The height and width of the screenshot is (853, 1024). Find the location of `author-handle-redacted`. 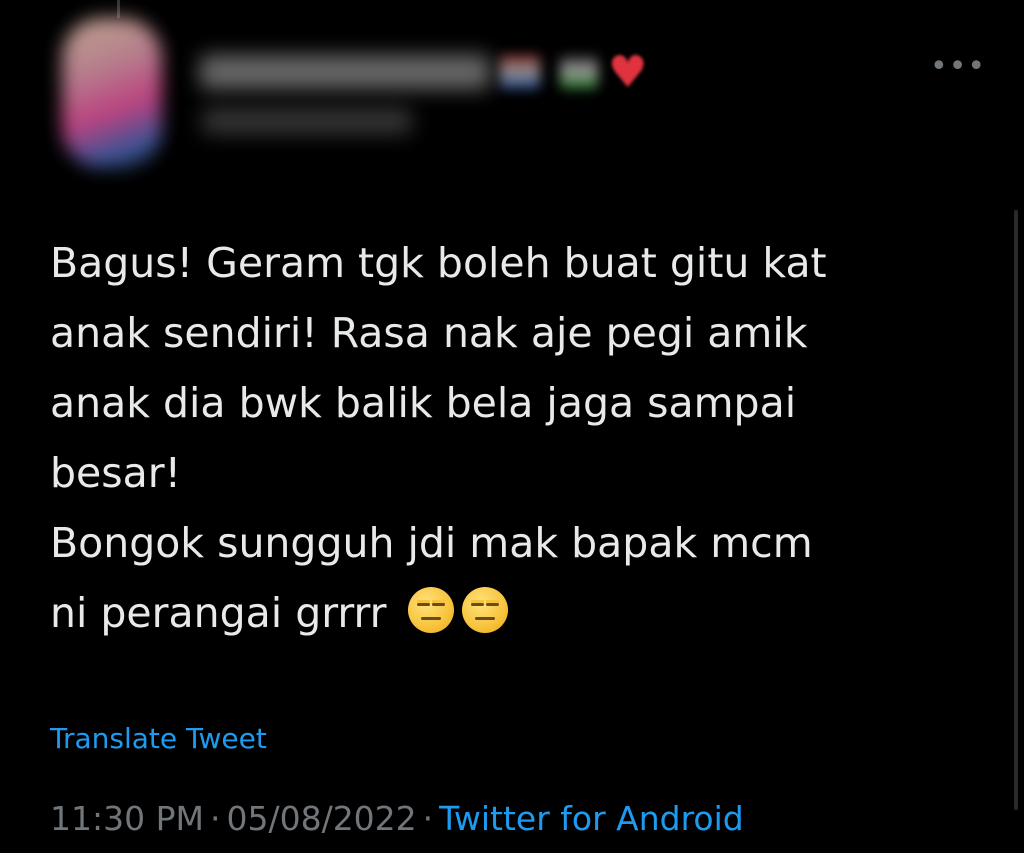

author-handle-redacted is located at coordinates (307, 121).